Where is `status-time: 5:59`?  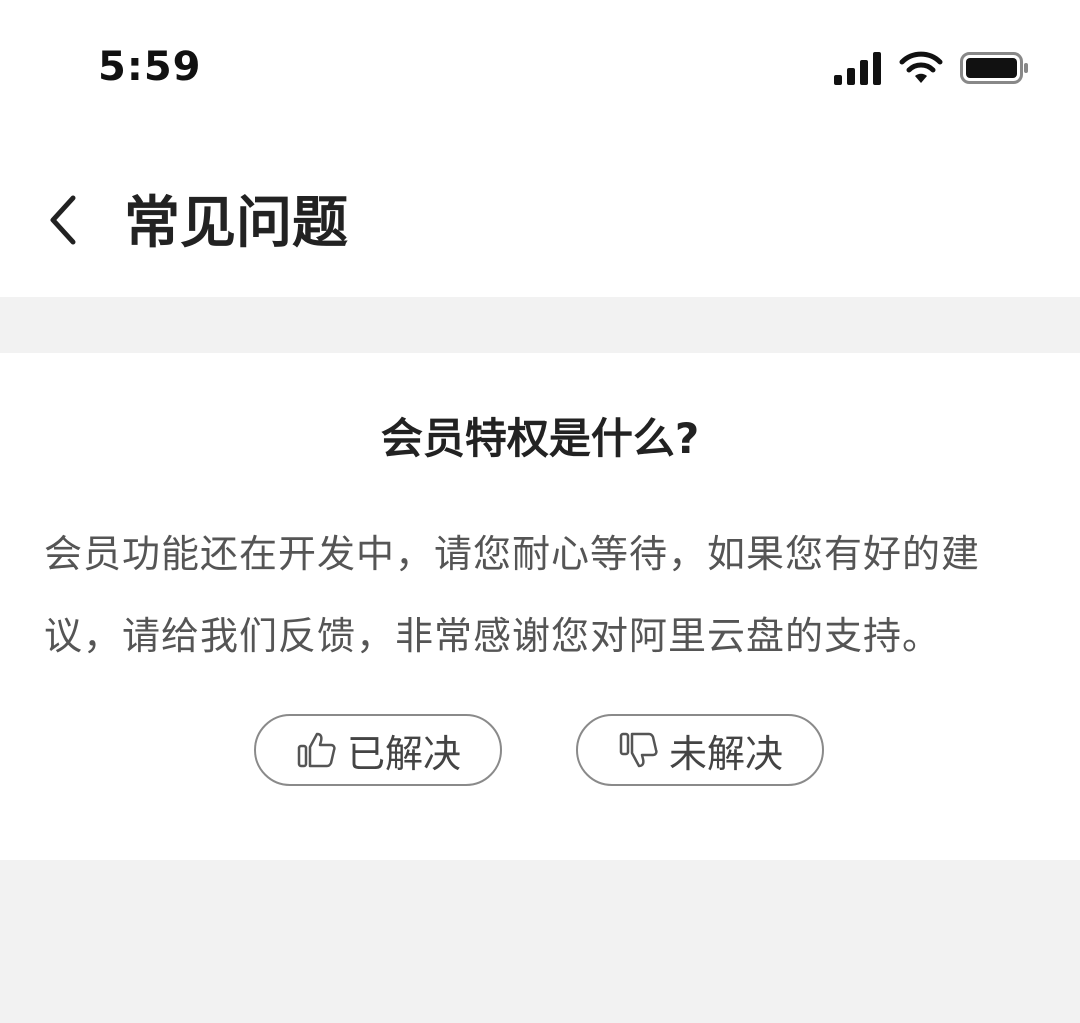
status-time: 5:59 is located at coordinates (150, 67).